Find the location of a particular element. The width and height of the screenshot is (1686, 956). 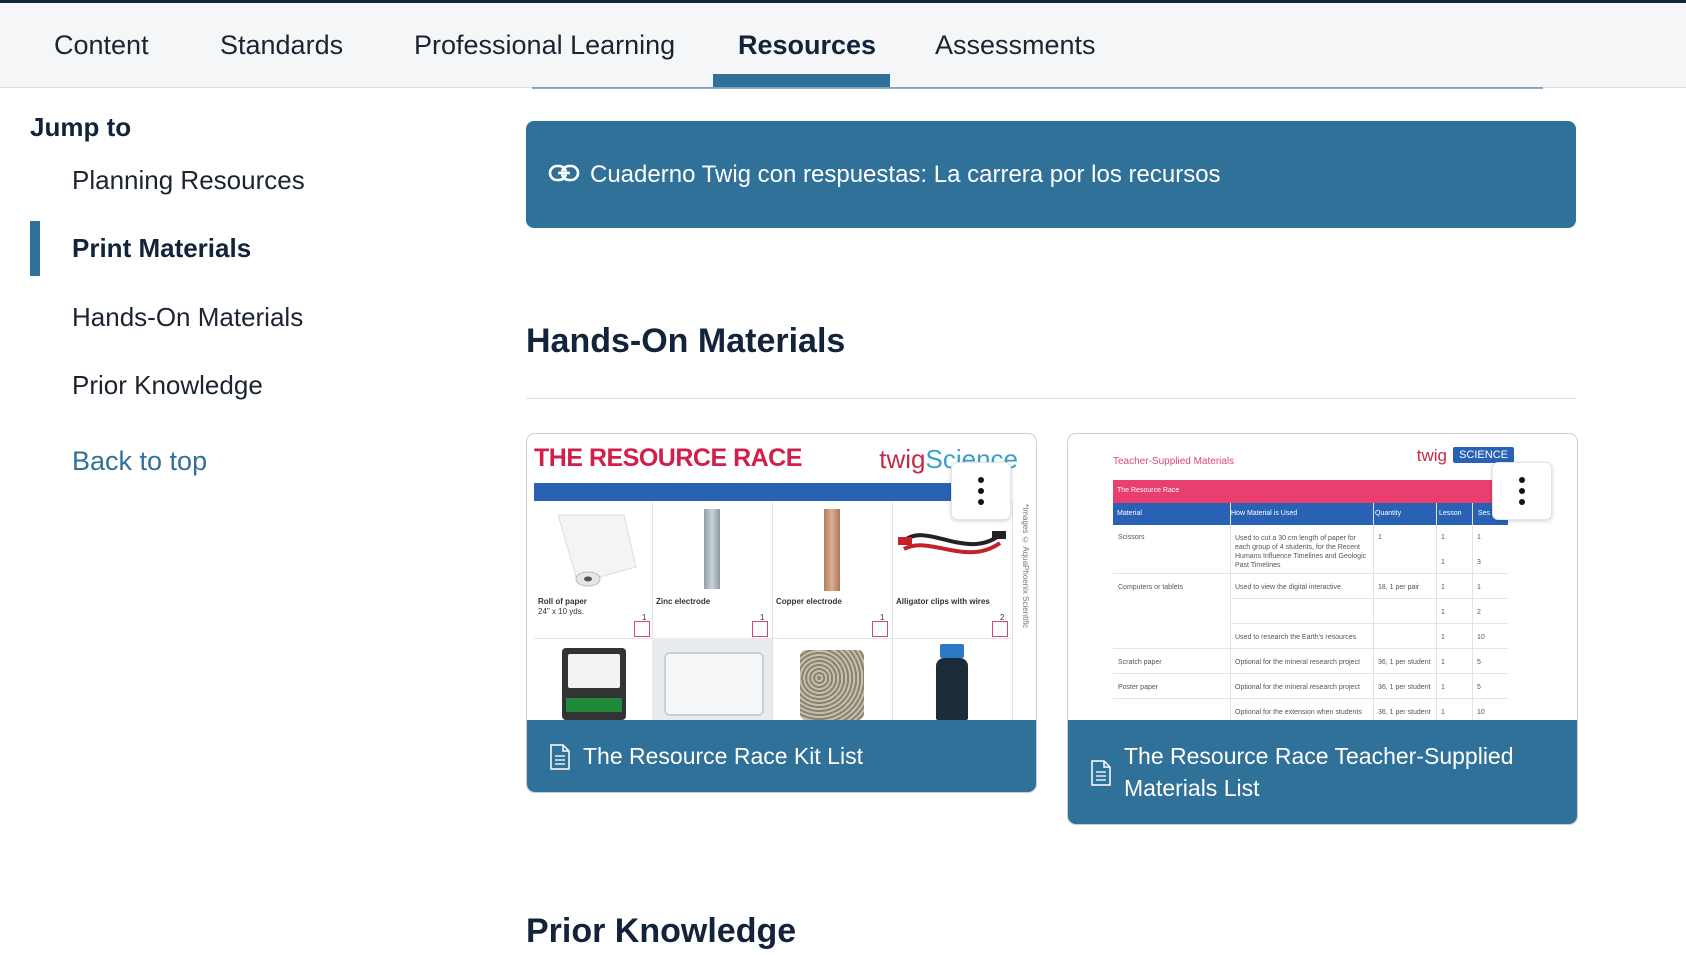

tab-professional-learning: Professional Learning is located at coordinates (544, 45).